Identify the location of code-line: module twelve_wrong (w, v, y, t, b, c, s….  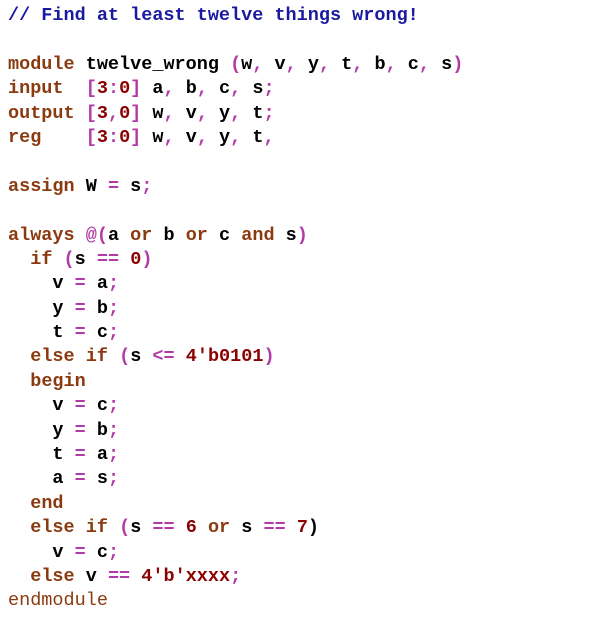
(298, 65).